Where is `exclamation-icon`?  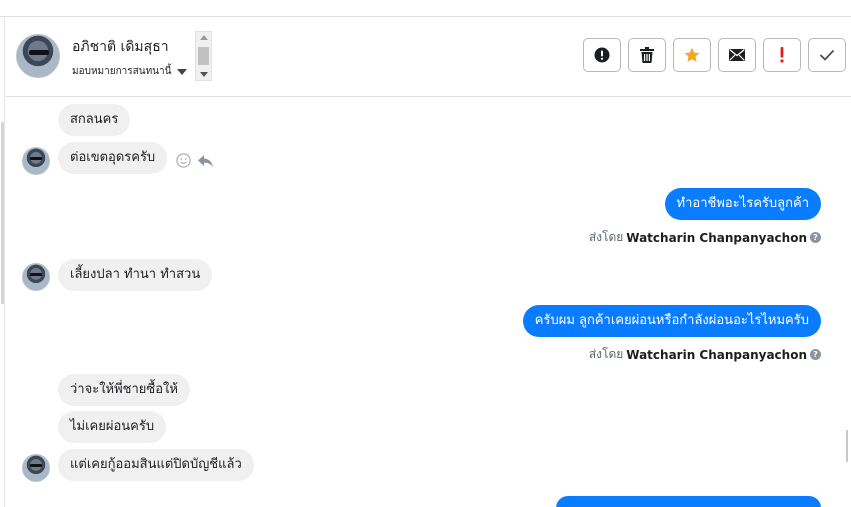 exclamation-icon is located at coordinates (782, 55).